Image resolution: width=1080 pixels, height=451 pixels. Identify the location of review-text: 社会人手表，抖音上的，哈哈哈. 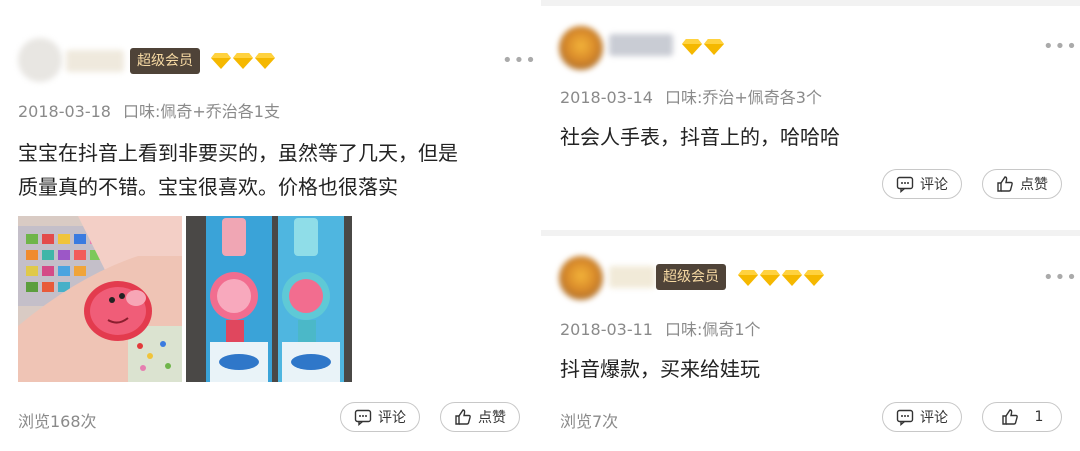
(700, 137).